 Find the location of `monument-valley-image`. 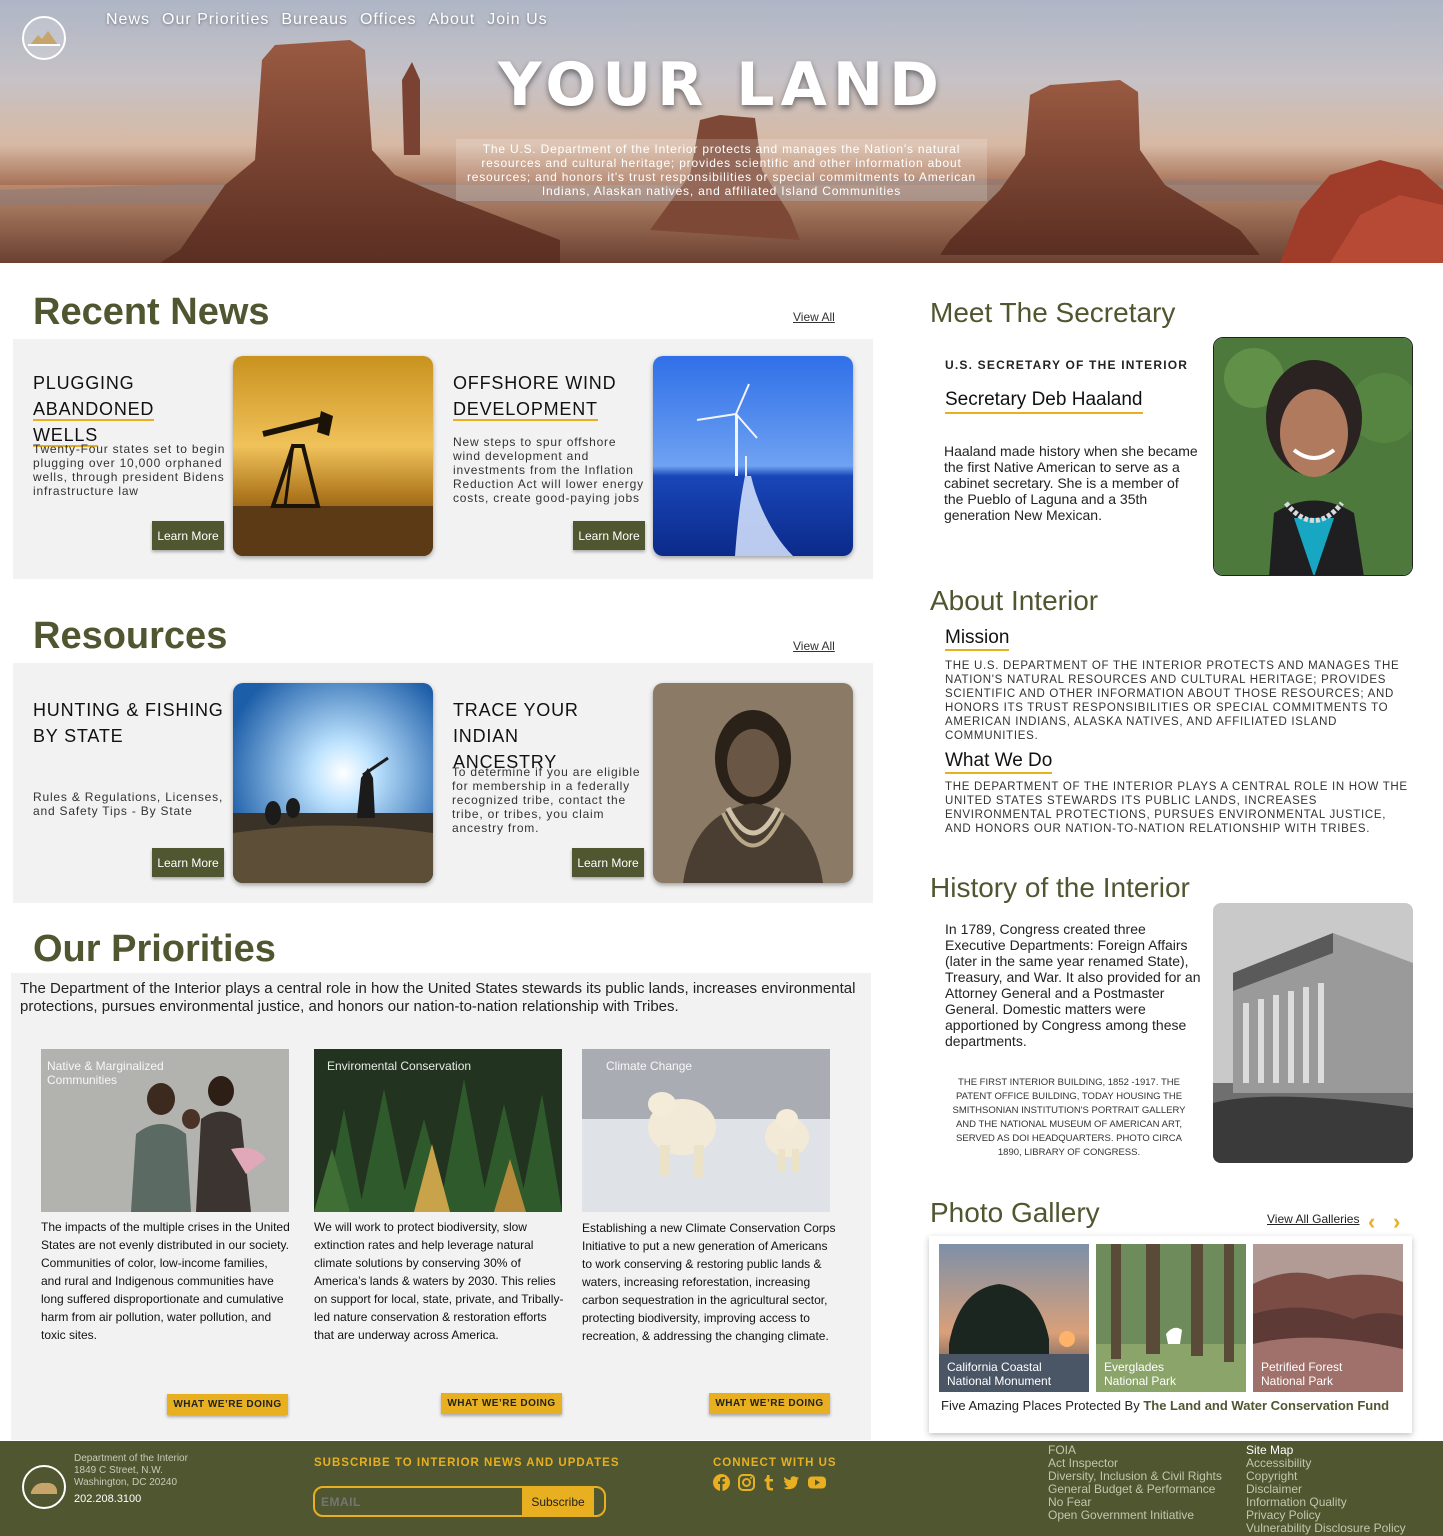

monument-valley-image is located at coordinates (721, 151).